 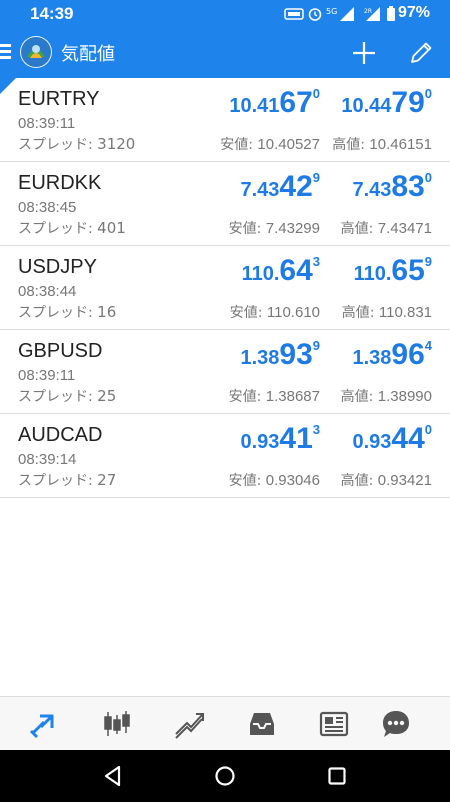 What do you see at coordinates (274, 396) in the screenshot?
I see `low-price: 安値: 1.38687` at bounding box center [274, 396].